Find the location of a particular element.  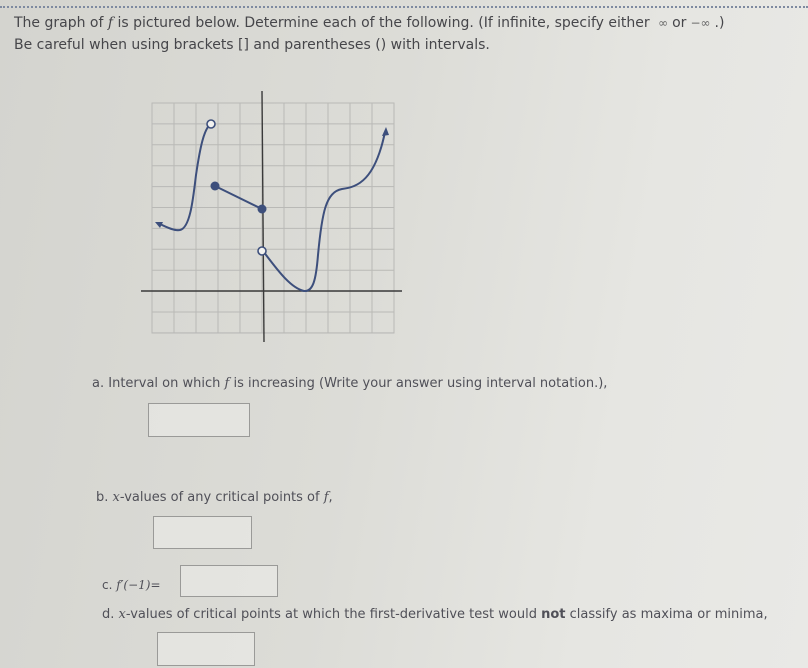

curve-left-segment is located at coordinates (185, 177).